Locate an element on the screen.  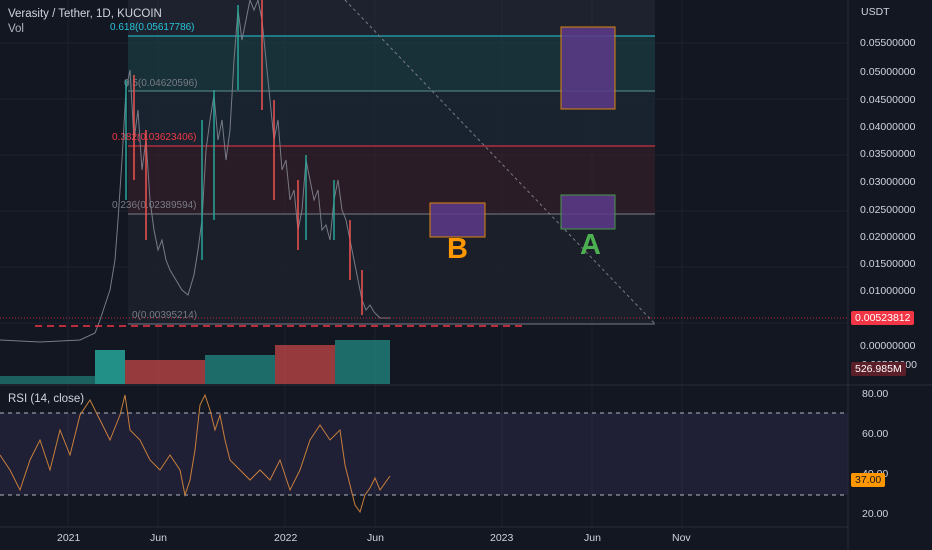
fib-label-0618: 0.618(0.05617786) is located at coordinates (152, 27).